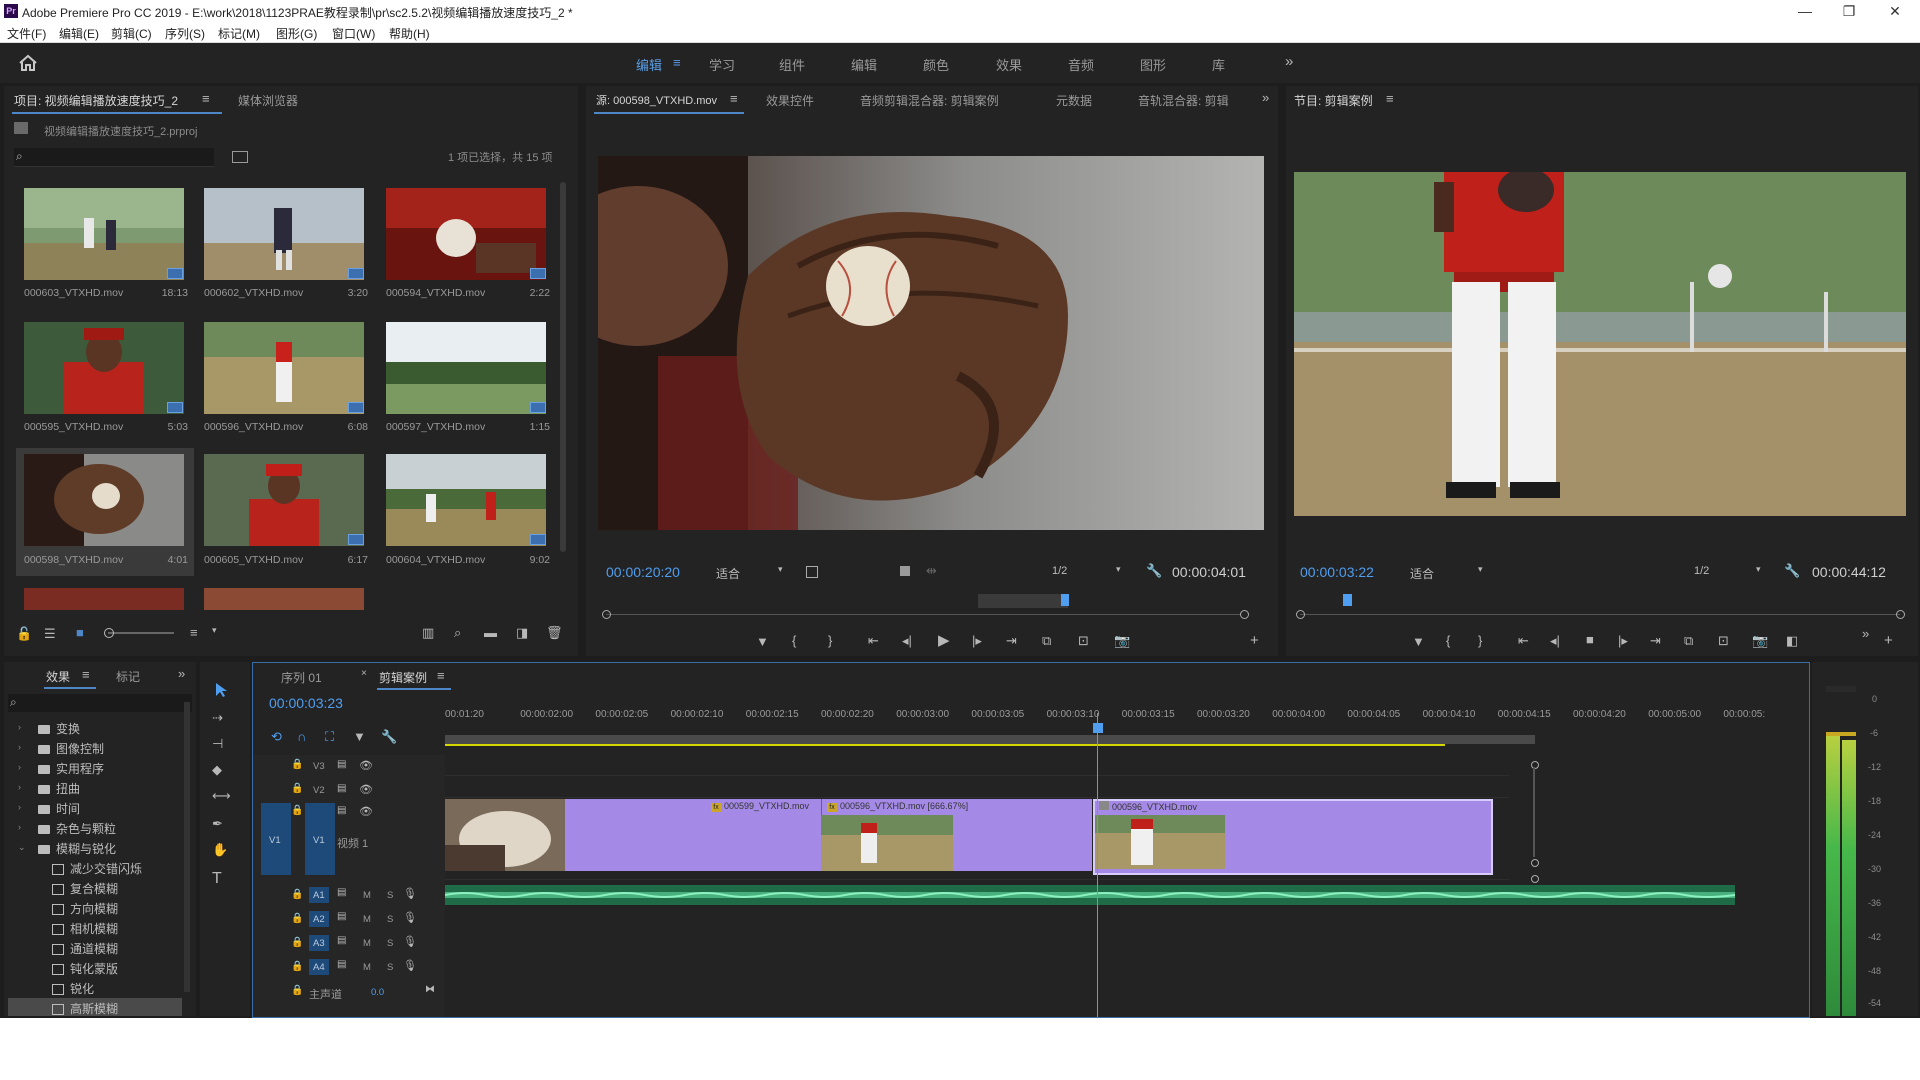 The image size is (1920, 1080). What do you see at coordinates (268, 100) in the screenshot?
I see `media-browser-tab: 媒体浏览器` at bounding box center [268, 100].